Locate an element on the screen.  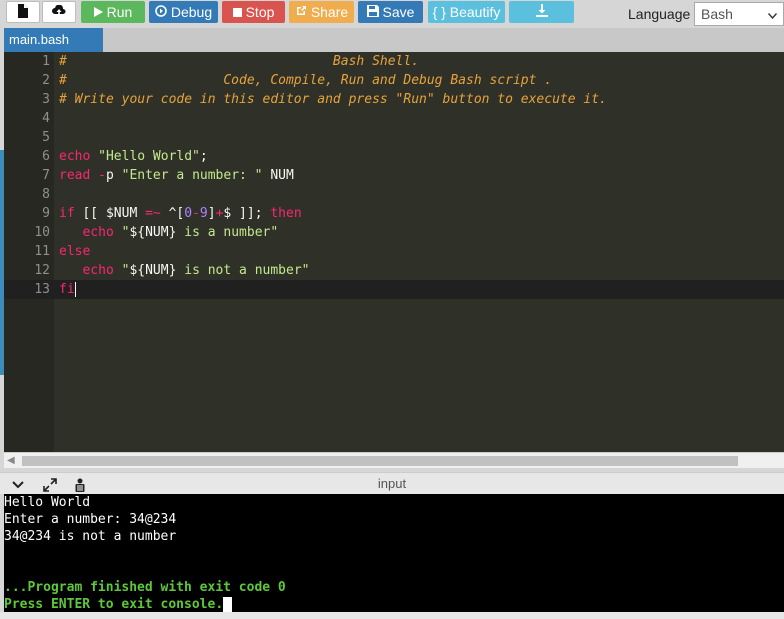
code-text: if [[ $NUM =~ ^[0-9]+$ ]]; then is located at coordinates (180, 213).